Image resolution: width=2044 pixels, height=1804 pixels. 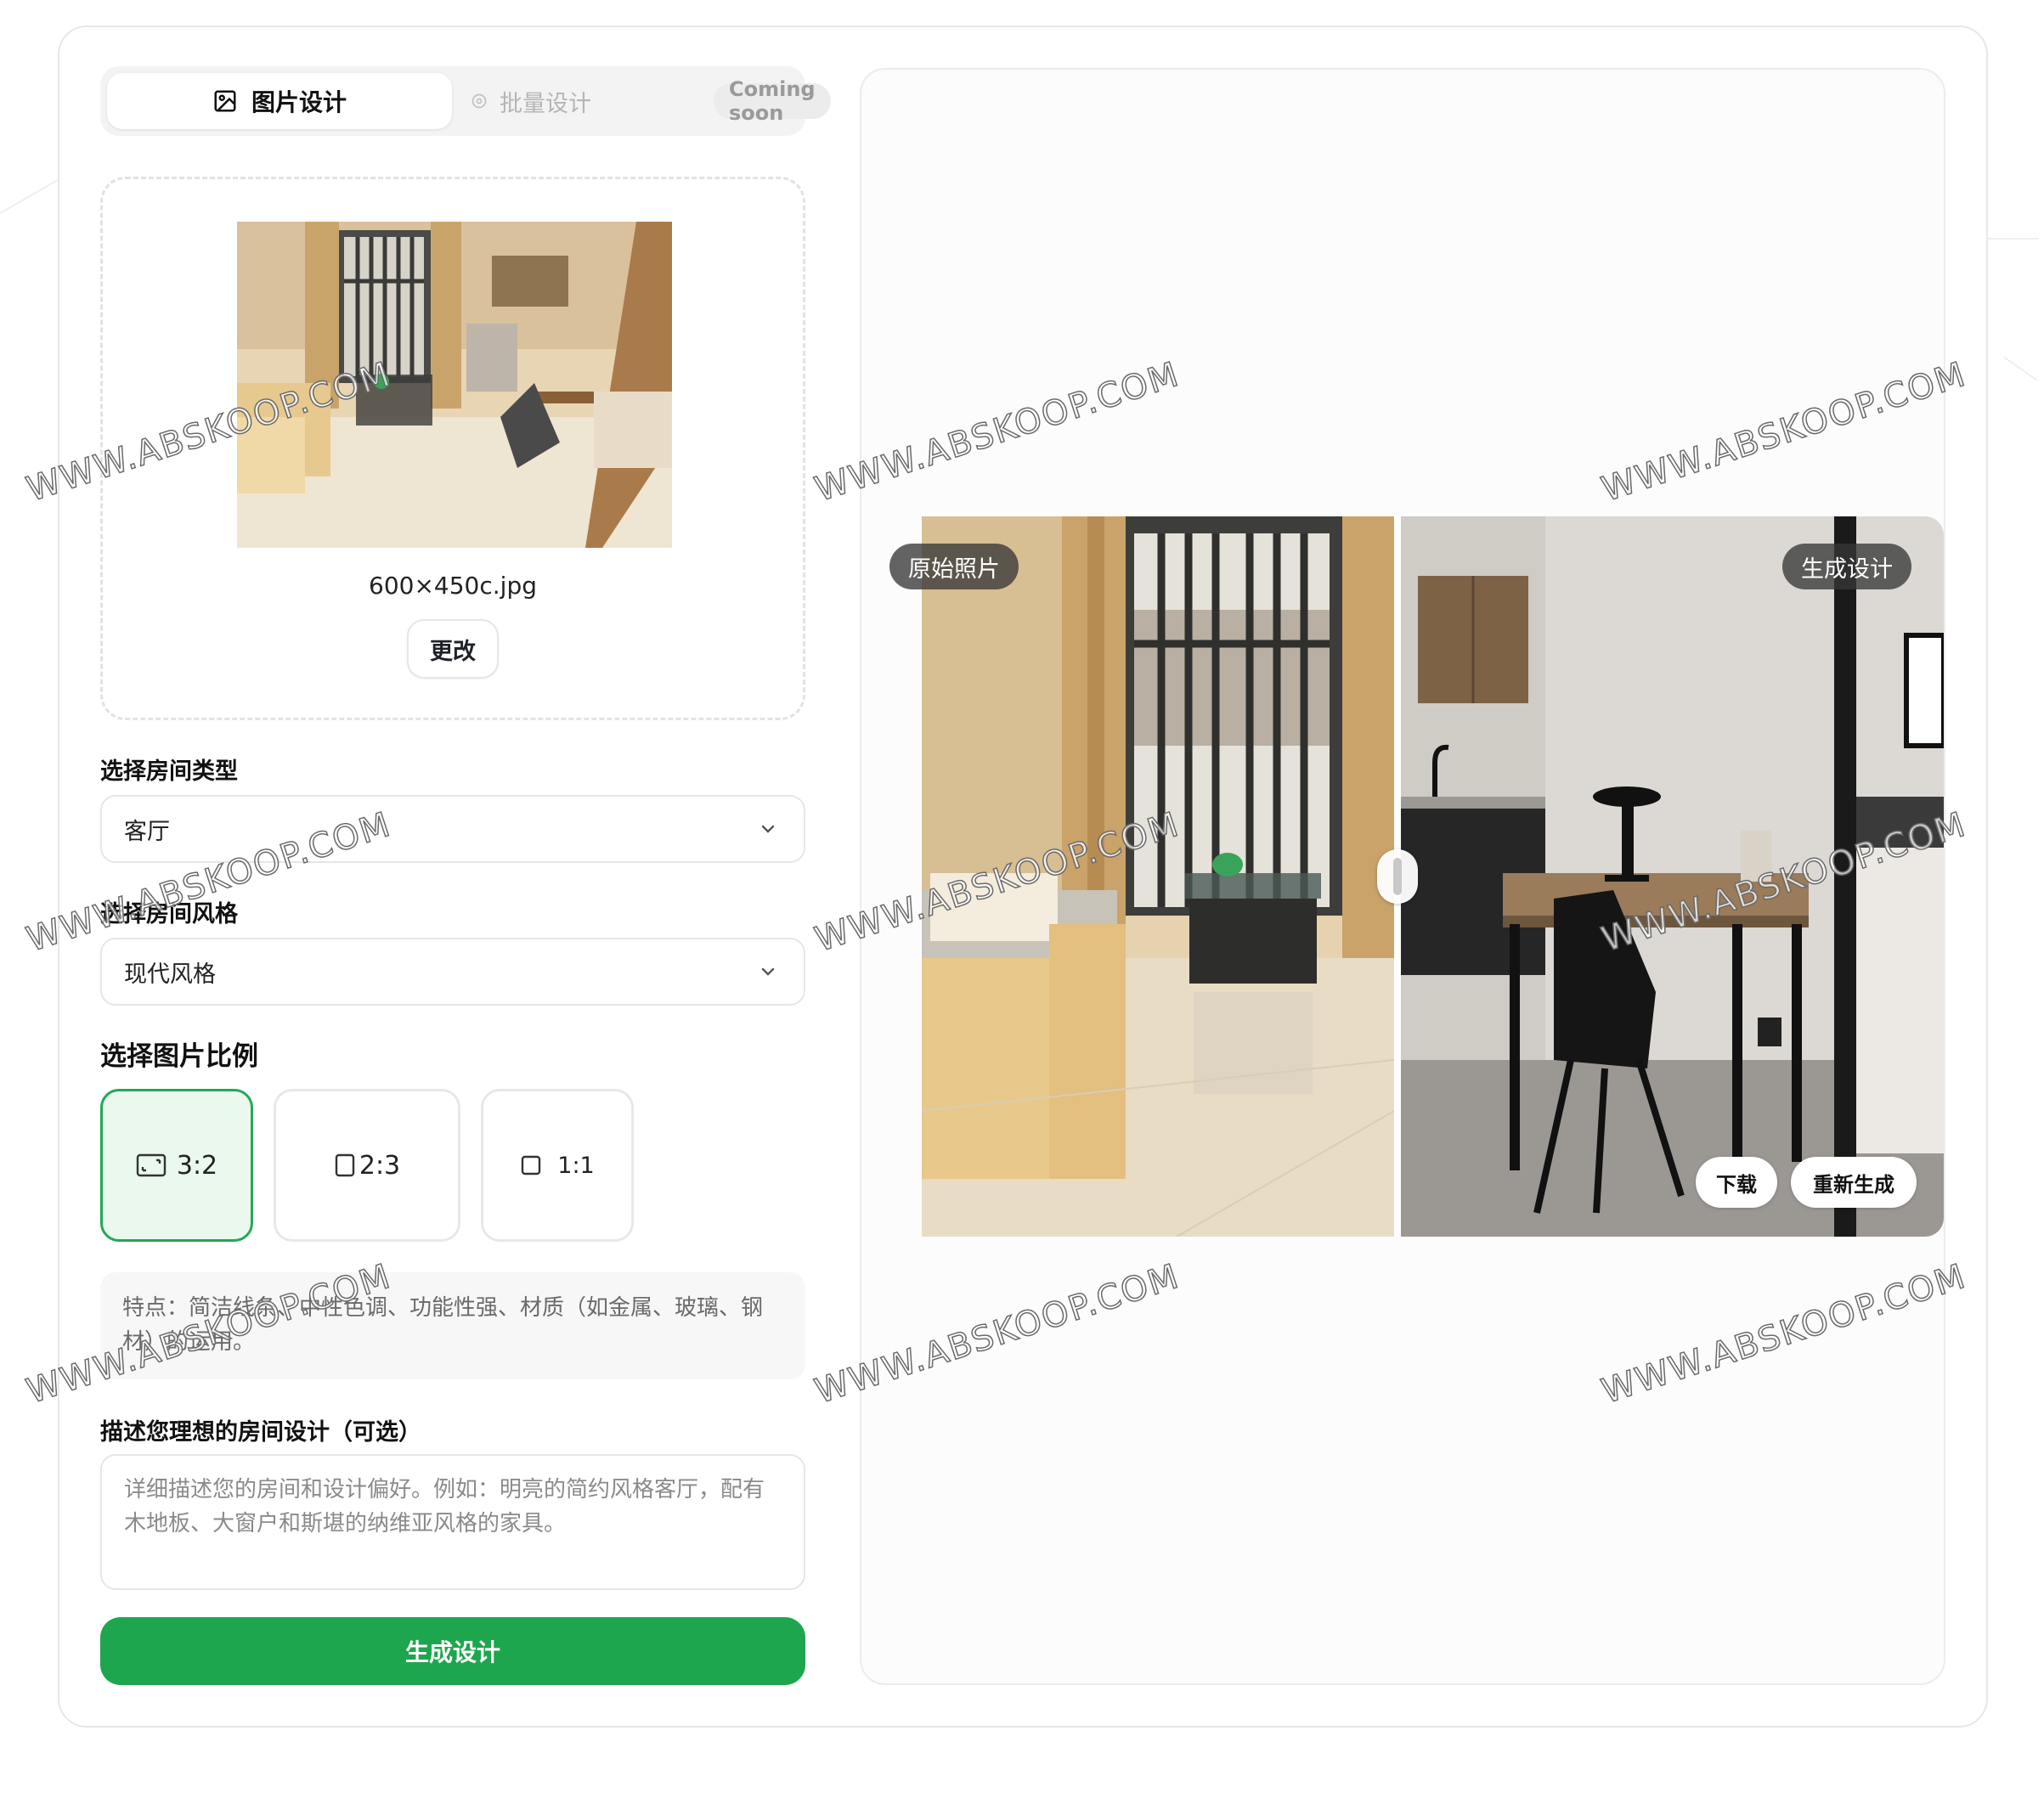 I want to click on landscape-ratio-icon, so click(x=151, y=1165).